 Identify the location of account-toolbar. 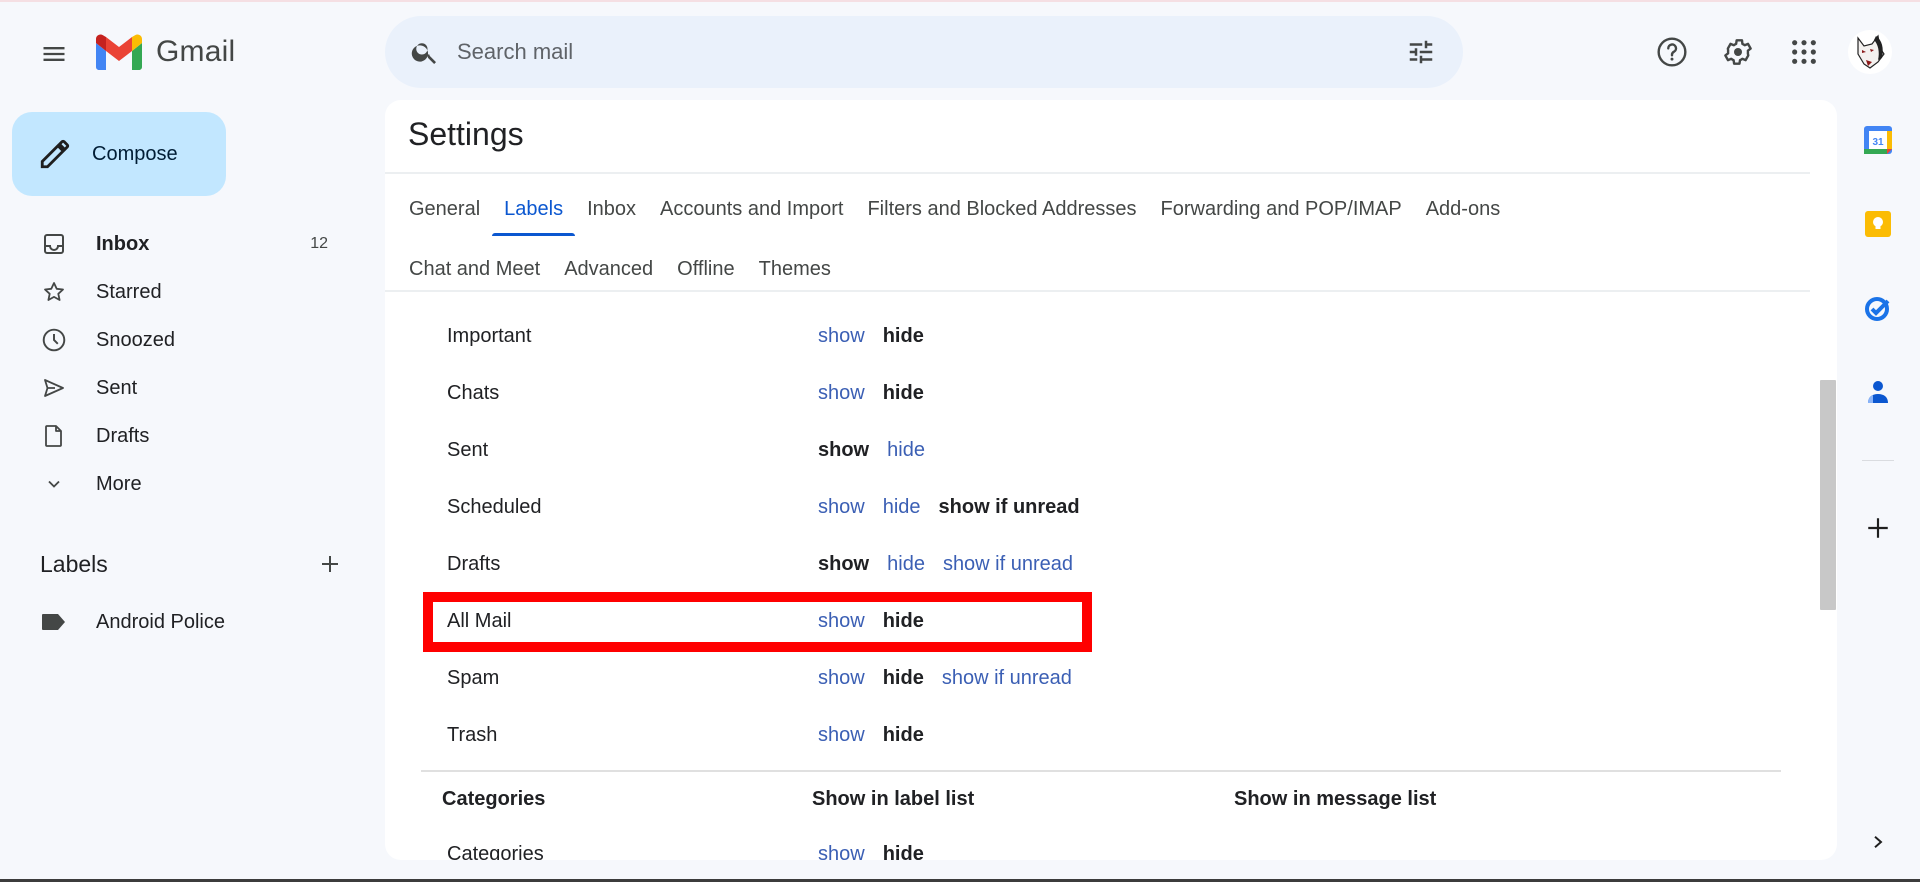
(1782, 52).